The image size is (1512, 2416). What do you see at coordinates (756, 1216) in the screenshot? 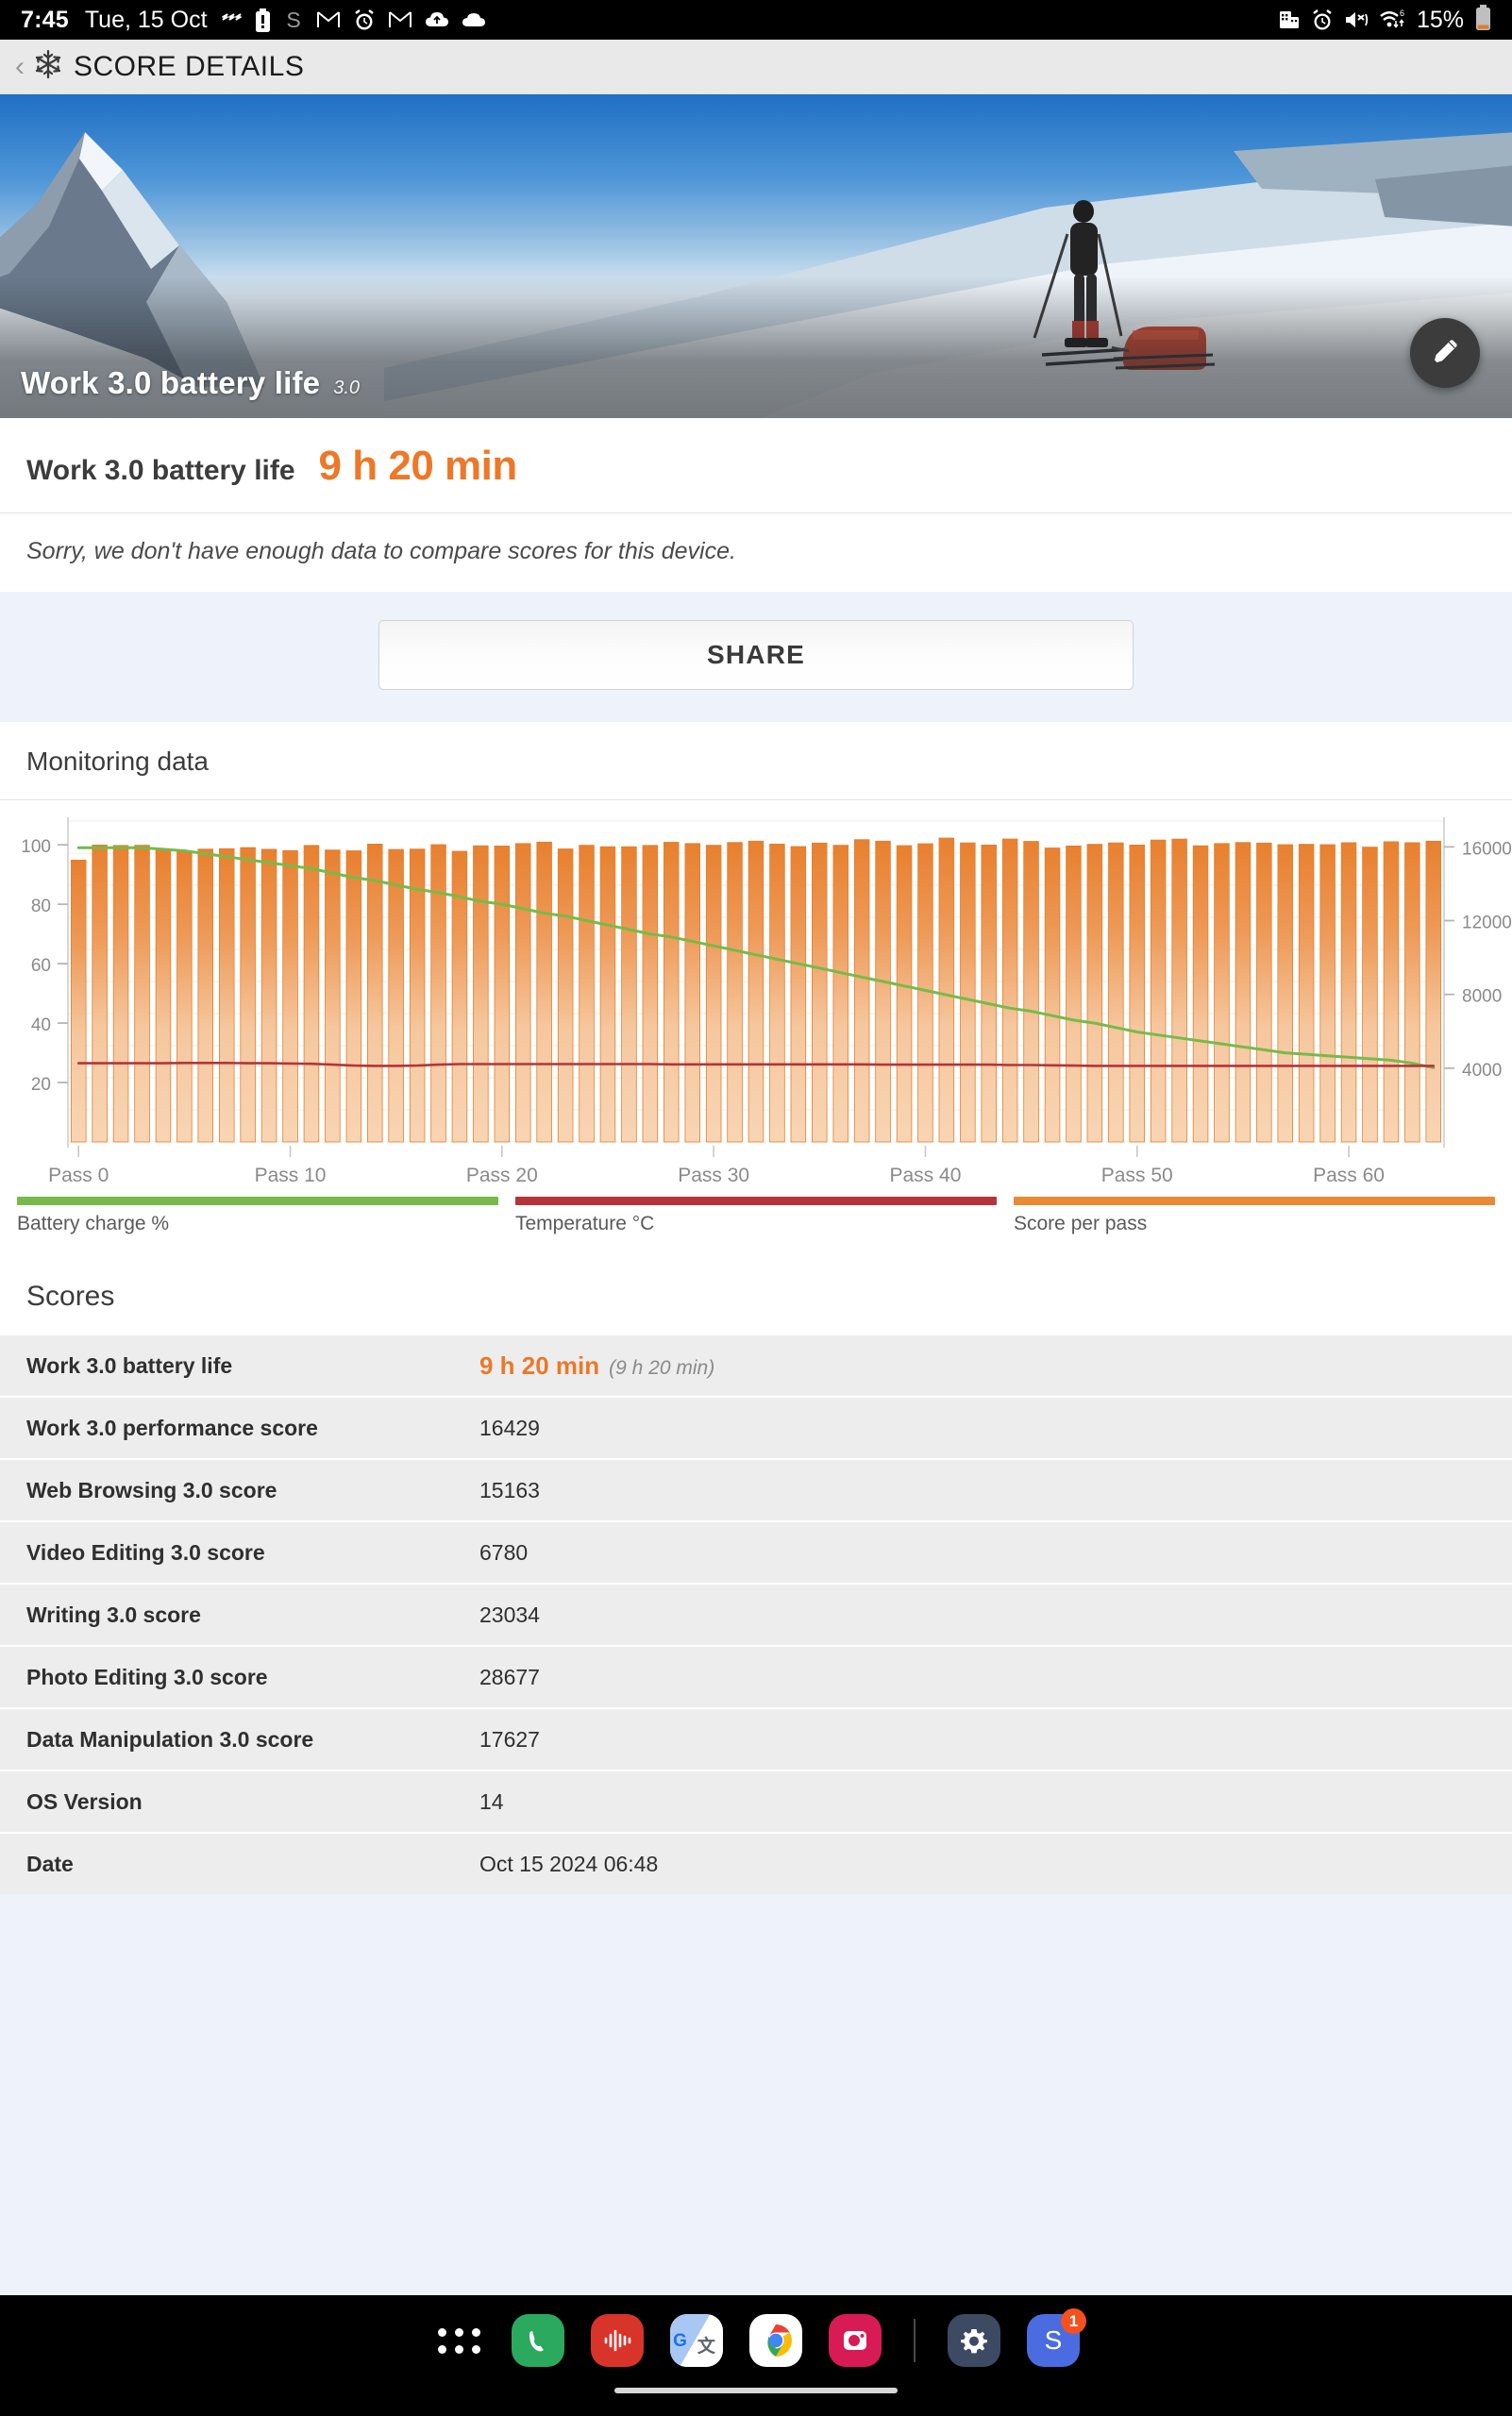
I see `legend-item-temperature: Temperature °C` at bounding box center [756, 1216].